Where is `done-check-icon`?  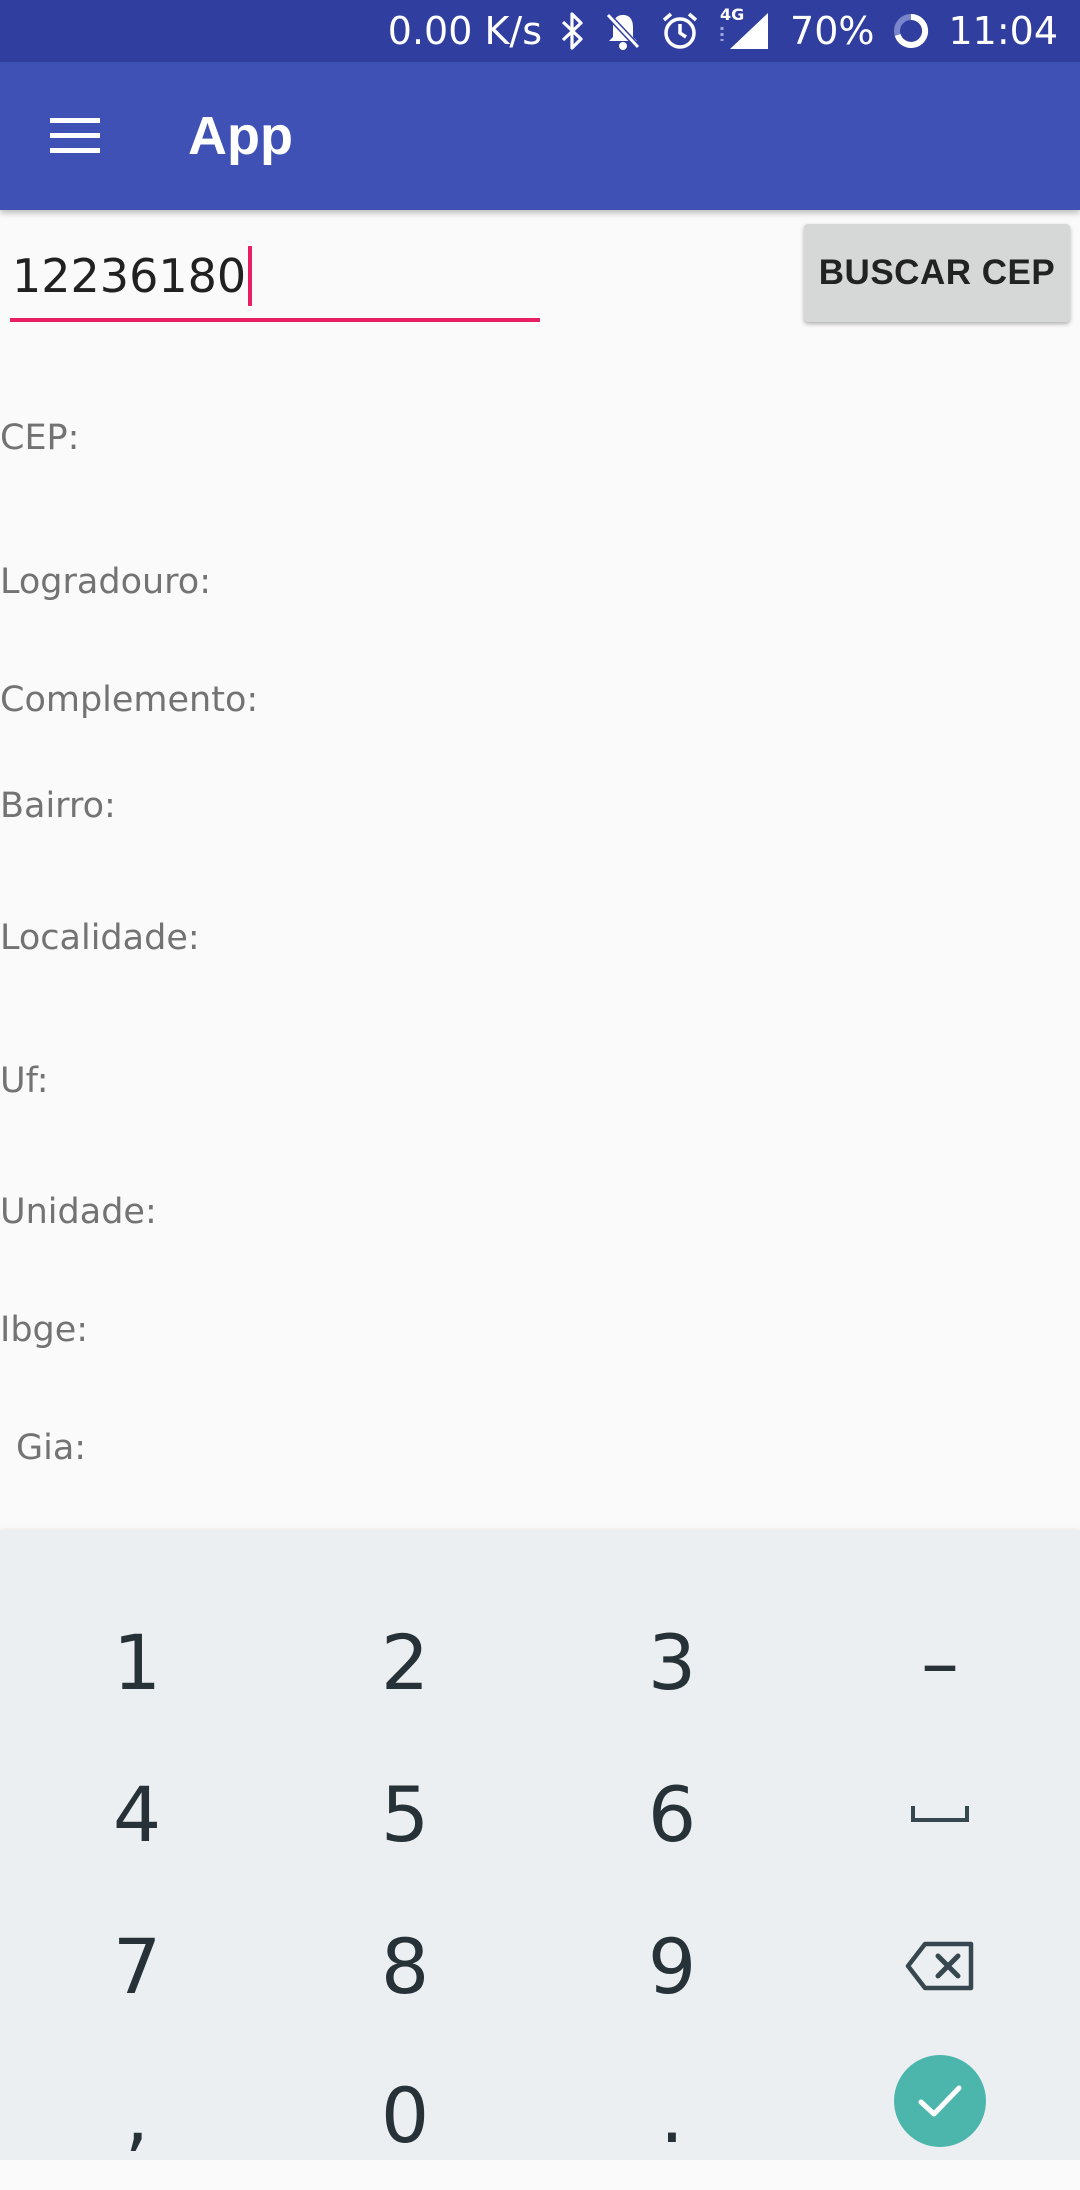 done-check-icon is located at coordinates (940, 2101).